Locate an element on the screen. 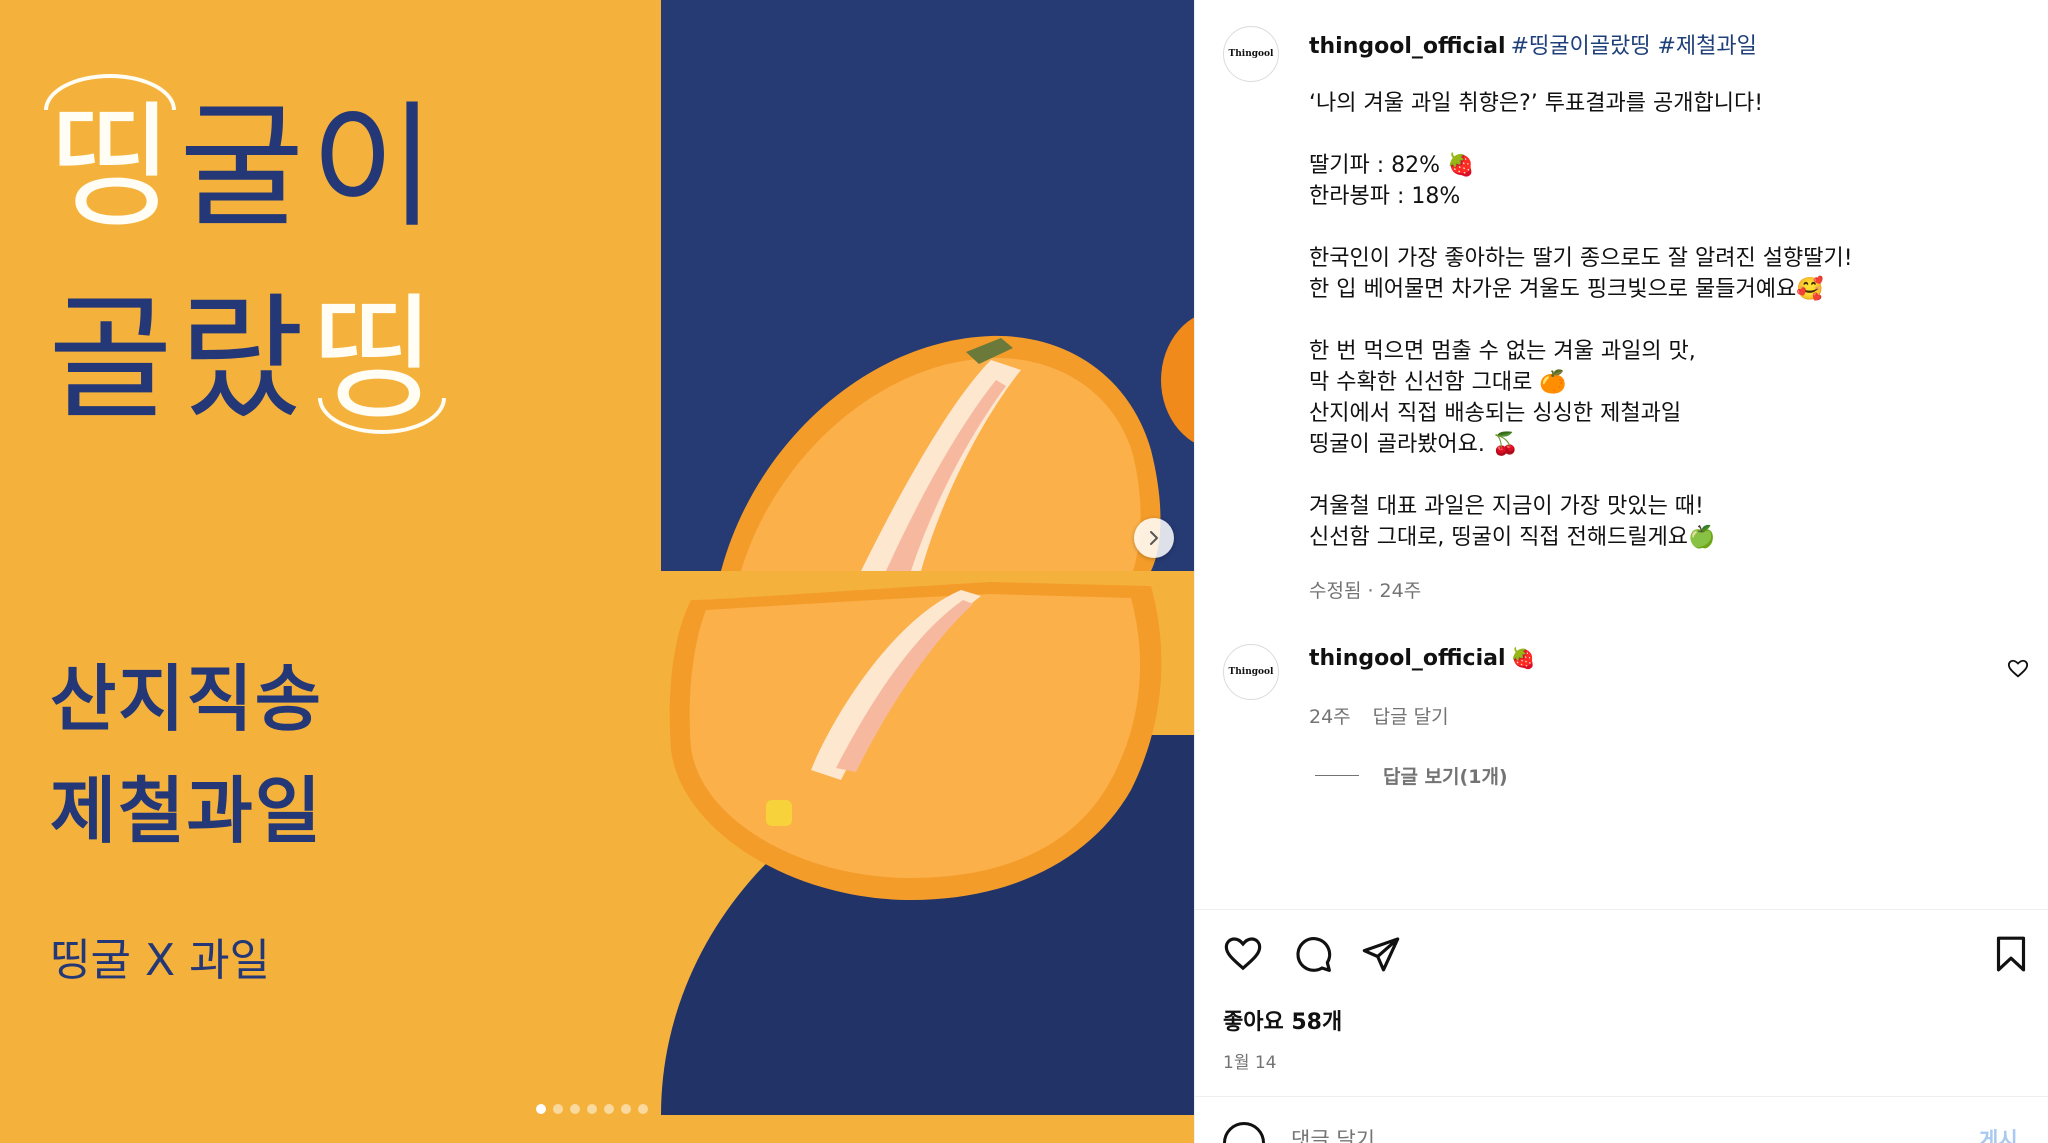  caption-header: thingool_official #띵굴이골랐띵 #제철과일 is located at coordinates (1533, 44).